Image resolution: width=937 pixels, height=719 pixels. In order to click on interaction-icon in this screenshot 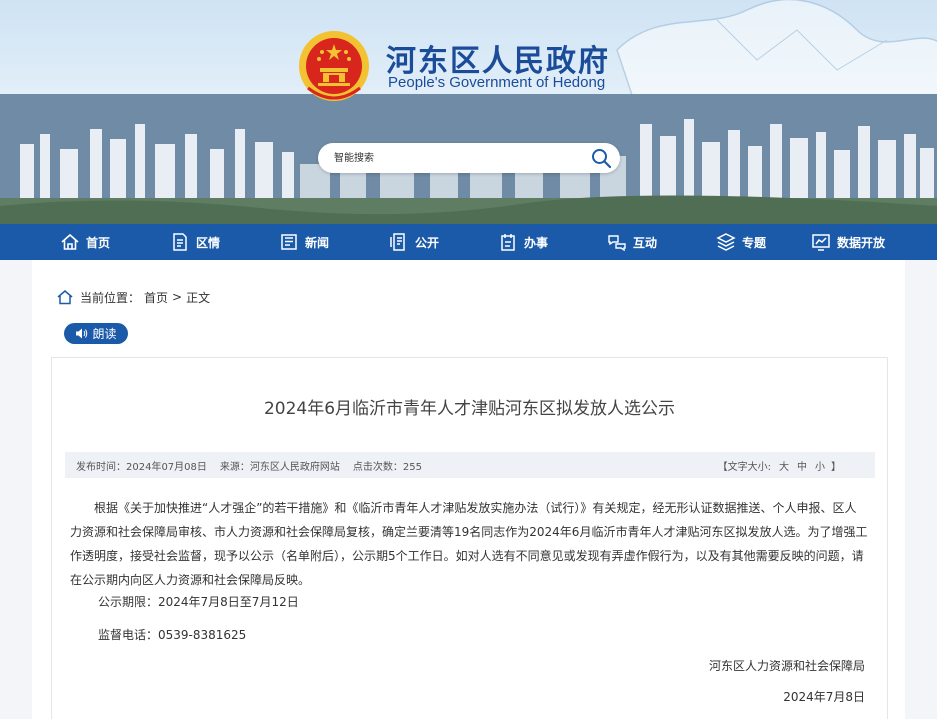, I will do `click(617, 243)`.